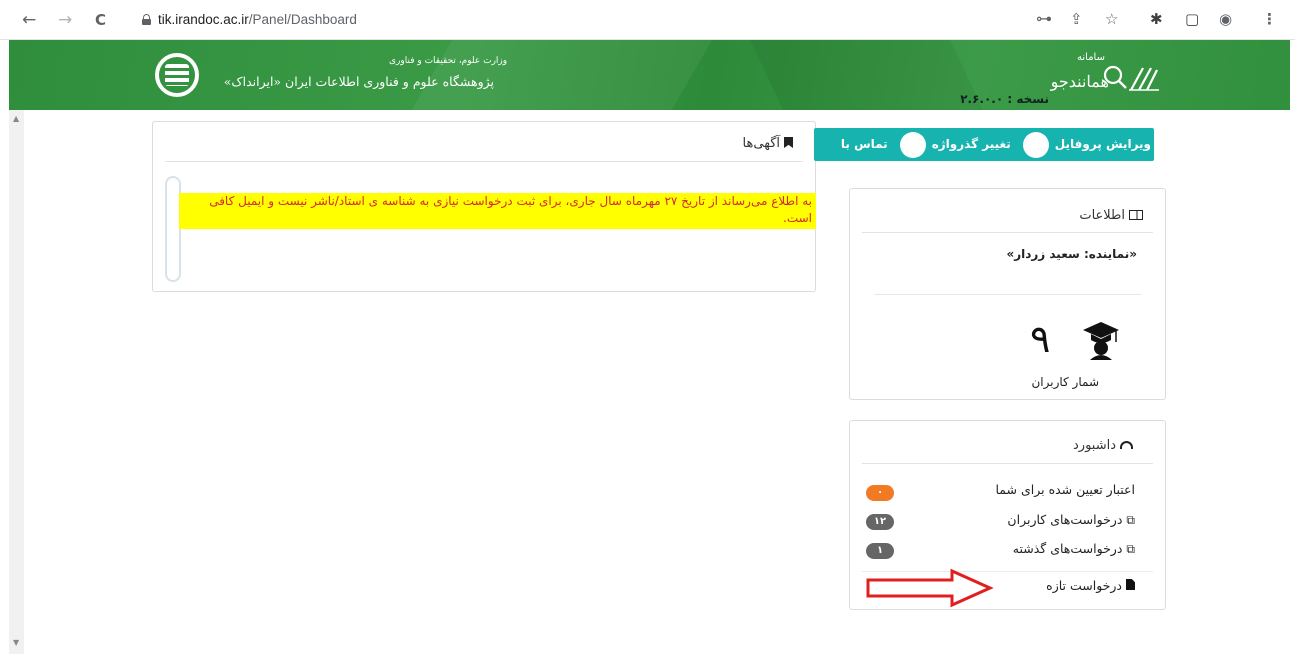  Describe the element at coordinates (257, 19) in the screenshot. I see `url-text: tik.irandoc.ac.ir/Panel/Dashboard` at that location.